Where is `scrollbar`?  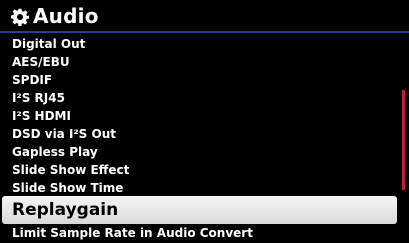
scrollbar is located at coordinates (403, 140).